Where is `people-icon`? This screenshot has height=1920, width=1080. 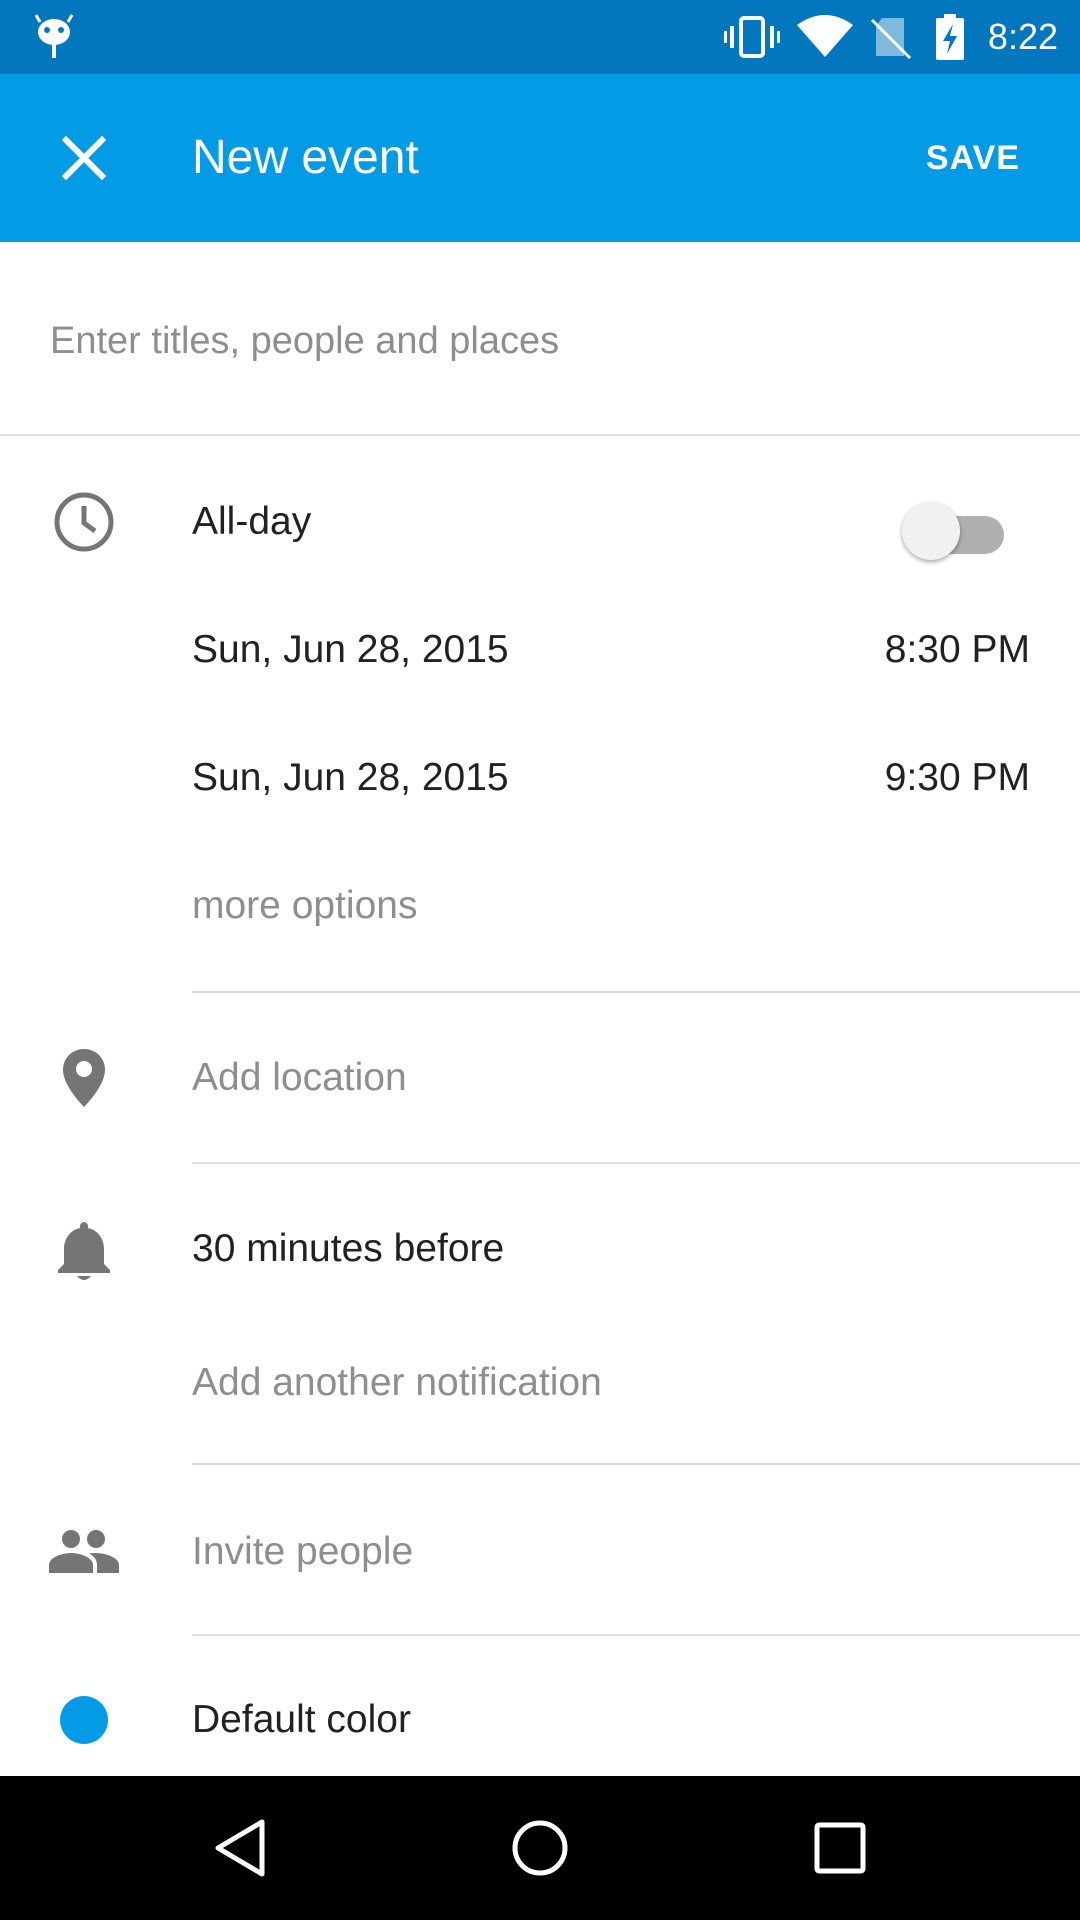 people-icon is located at coordinates (84, 1552).